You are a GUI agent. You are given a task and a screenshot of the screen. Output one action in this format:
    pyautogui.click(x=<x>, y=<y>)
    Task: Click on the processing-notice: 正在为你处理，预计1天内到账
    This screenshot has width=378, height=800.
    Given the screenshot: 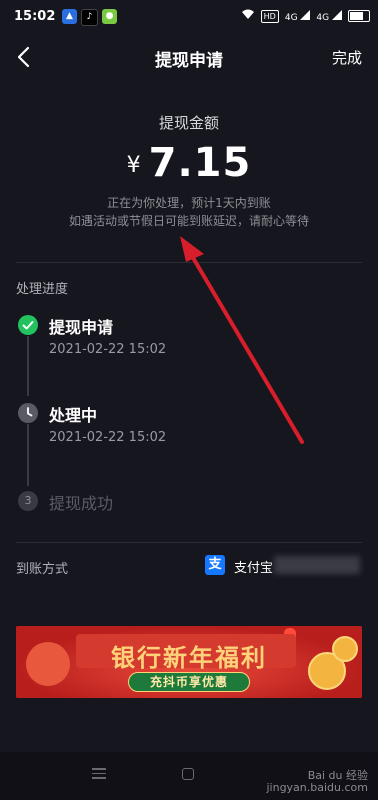 What is the action you would take?
    pyautogui.click(x=189, y=203)
    